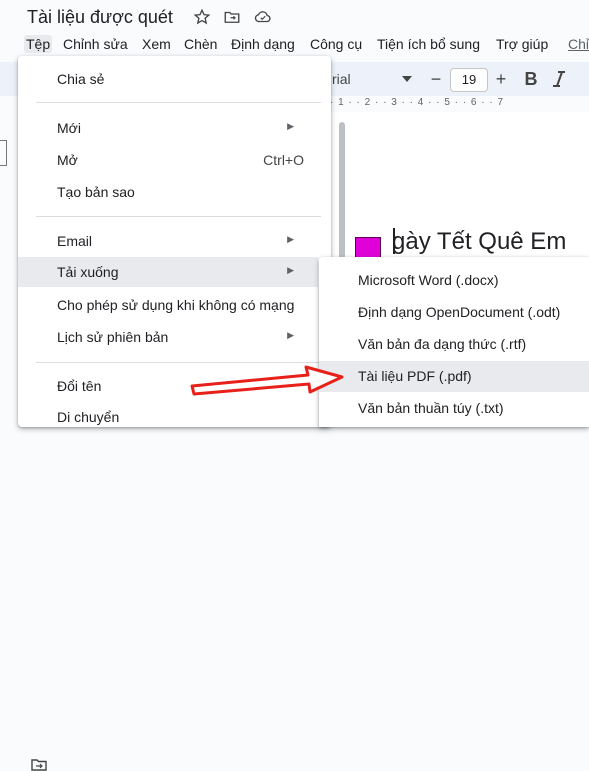 Image resolution: width=589 pixels, height=771 pixels. I want to click on font-size-input: 19, so click(469, 80).